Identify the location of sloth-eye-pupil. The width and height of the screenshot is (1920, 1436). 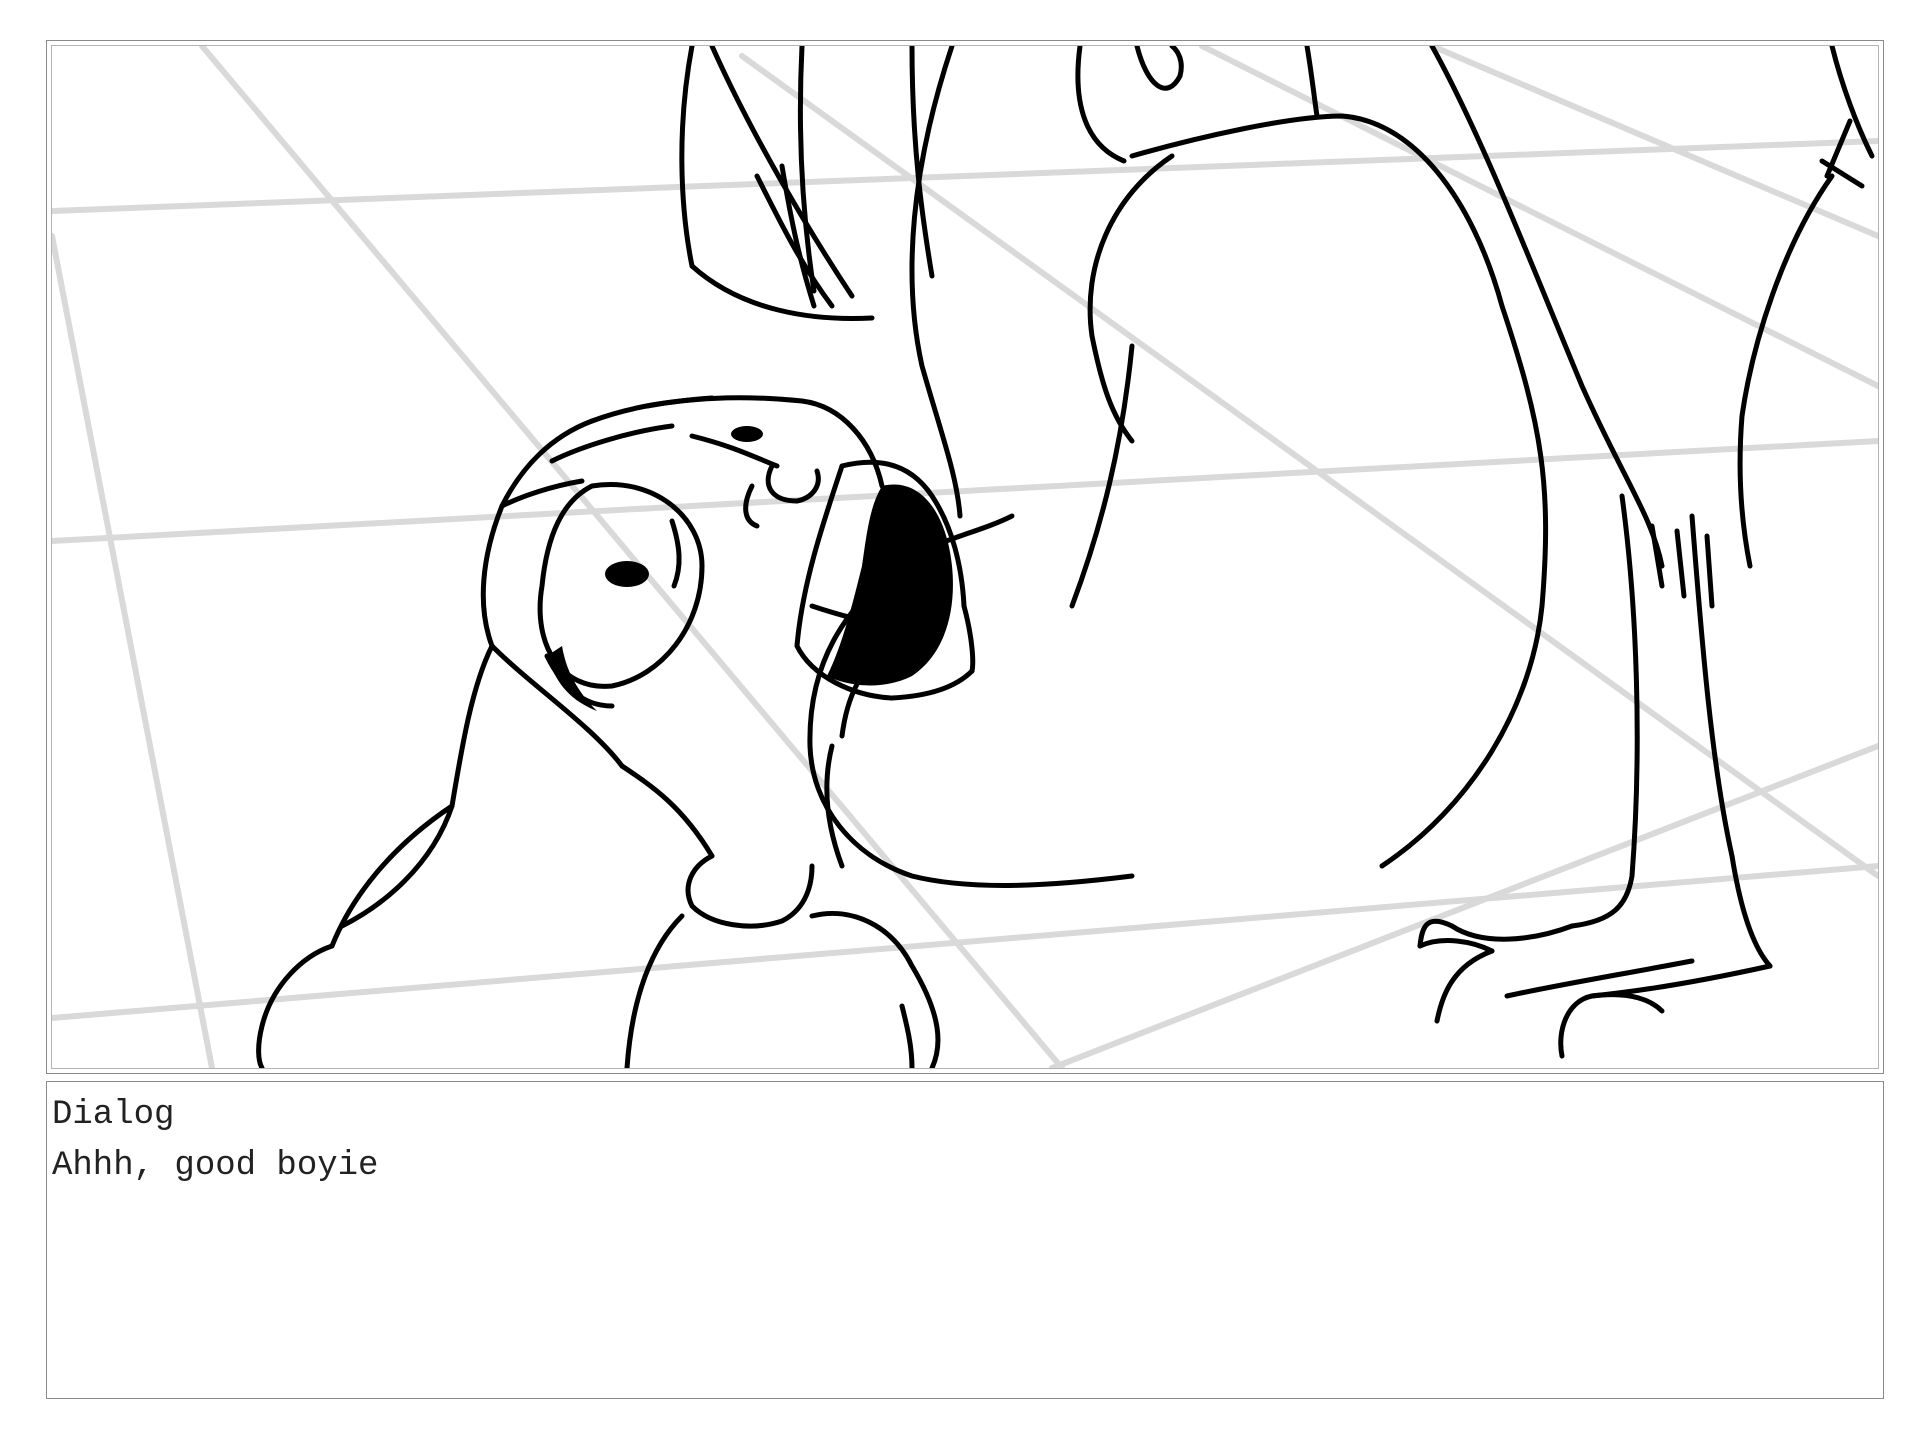
(627, 574).